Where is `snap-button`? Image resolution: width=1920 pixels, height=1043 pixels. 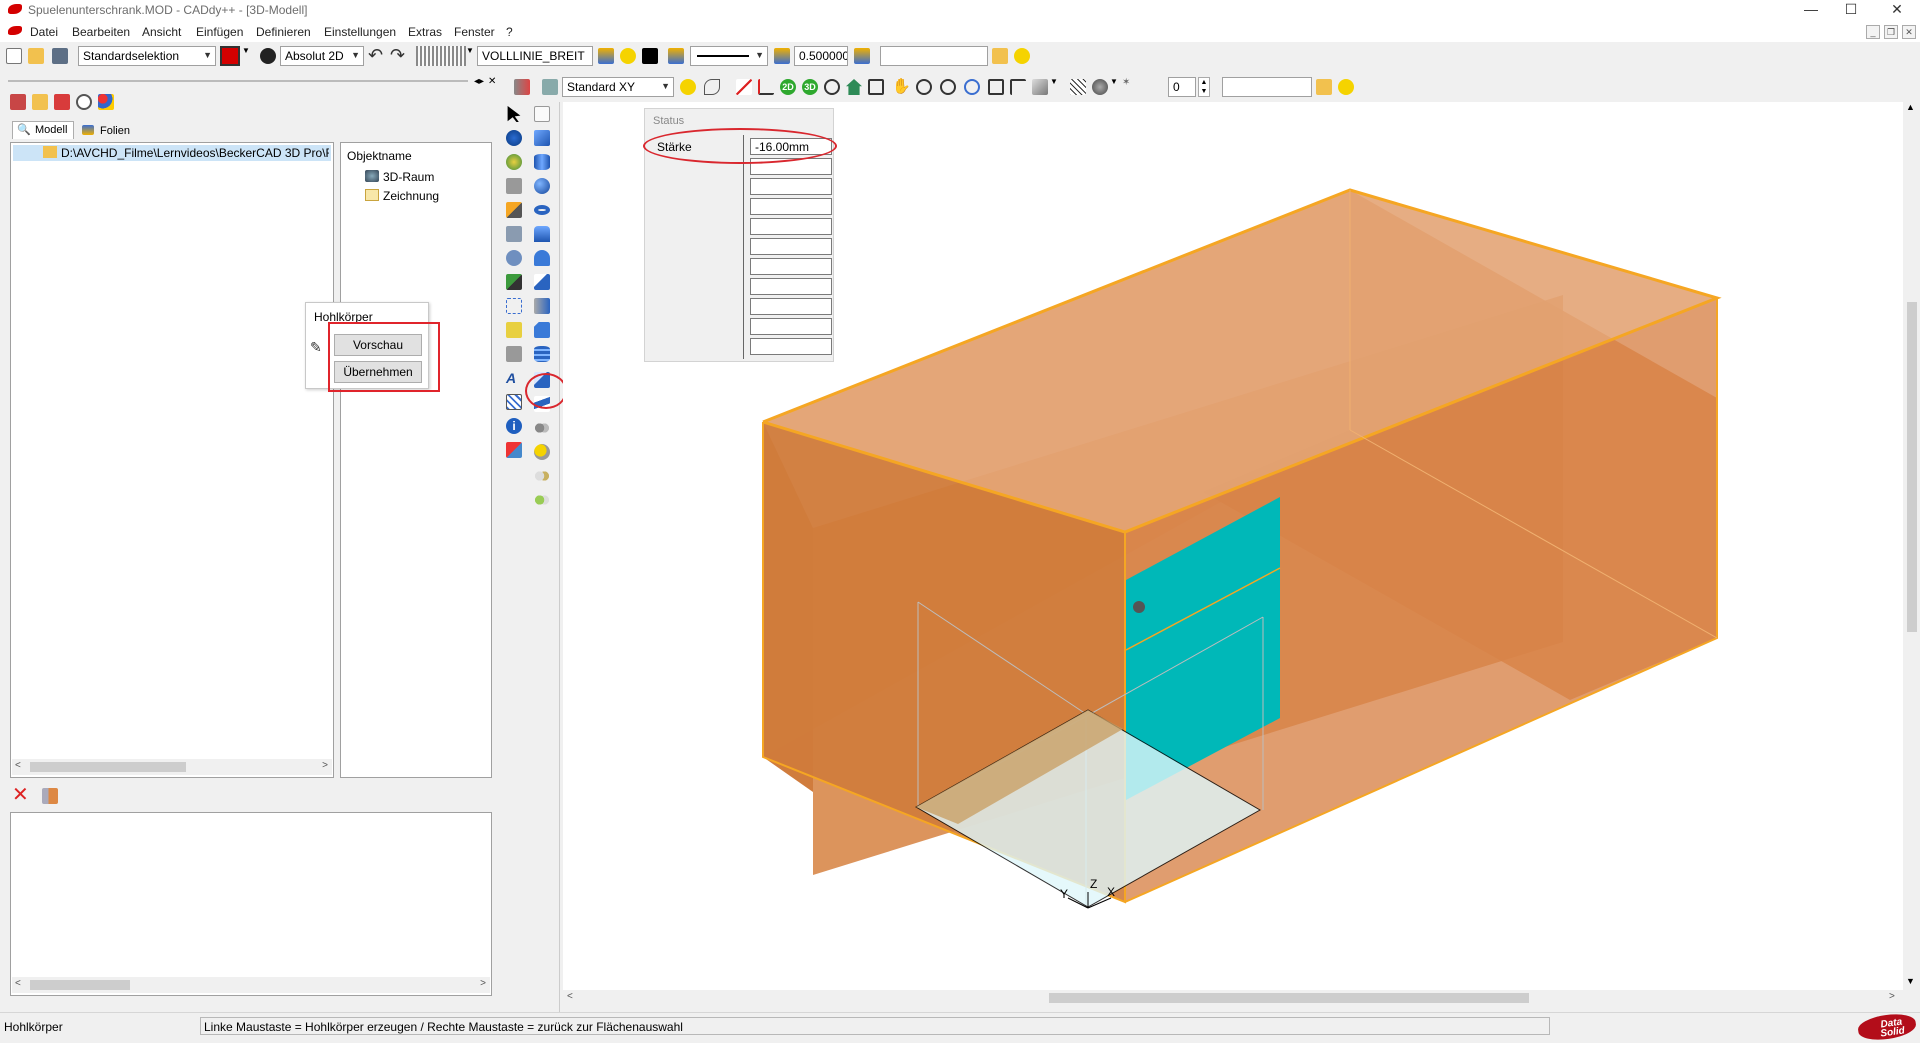
snap-button is located at coordinates (268, 56).